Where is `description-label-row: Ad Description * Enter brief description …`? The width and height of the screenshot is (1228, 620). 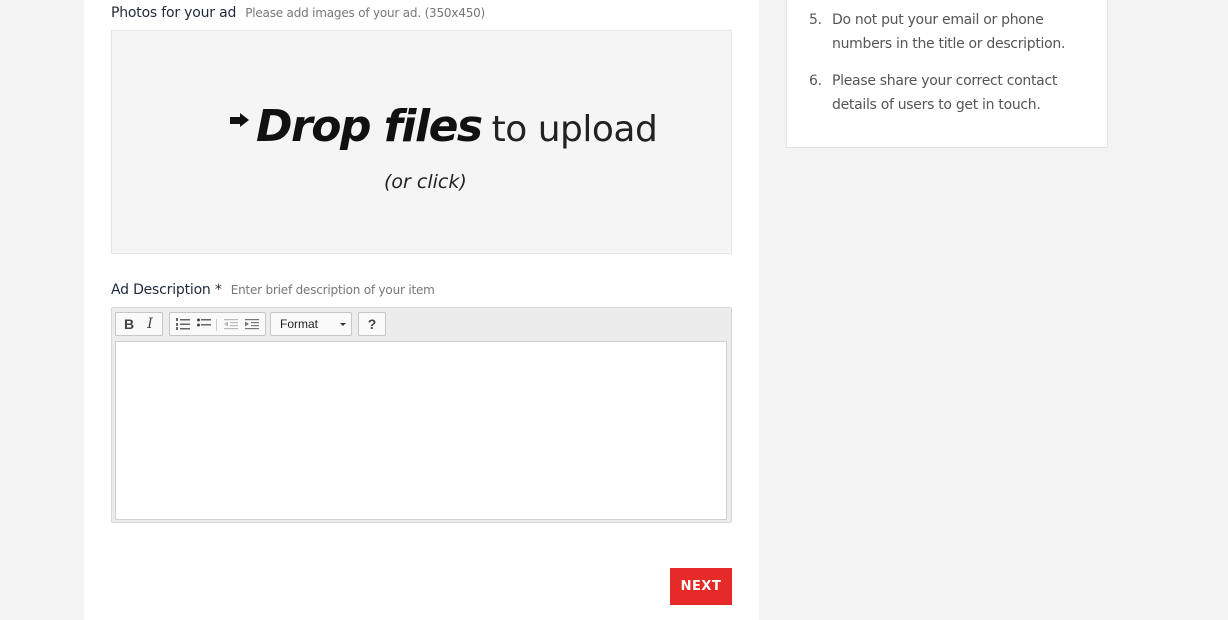
description-label-row: Ad Description * Enter brief description … is located at coordinates (273, 290).